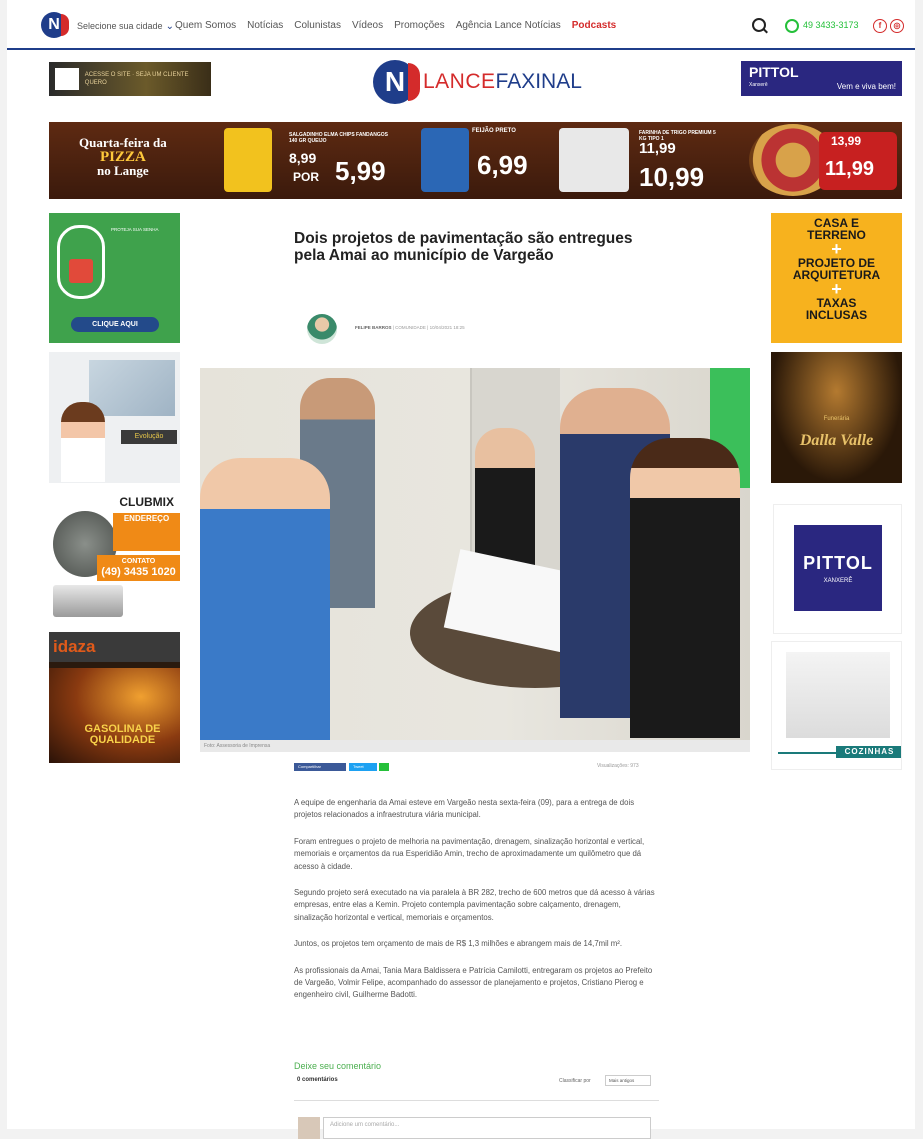 Image resolution: width=923 pixels, height=1139 pixels. Describe the element at coordinates (367, 25) in the screenshot. I see `menu-item-videos: Vídeos` at that location.